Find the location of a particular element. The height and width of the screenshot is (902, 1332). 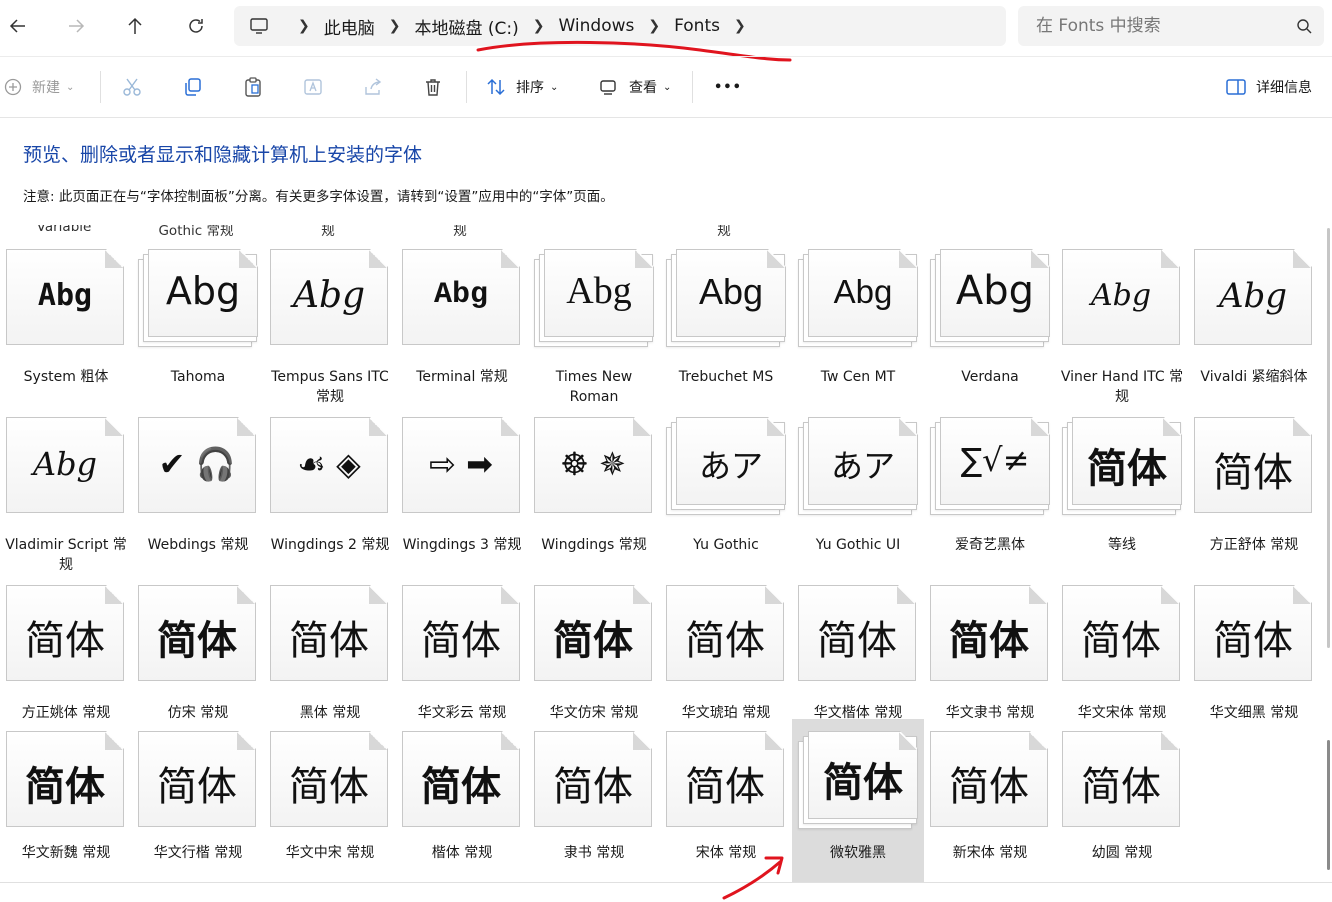

font-item: ⇨ ➡ Wingdings 3 常规 is located at coordinates (462, 486).